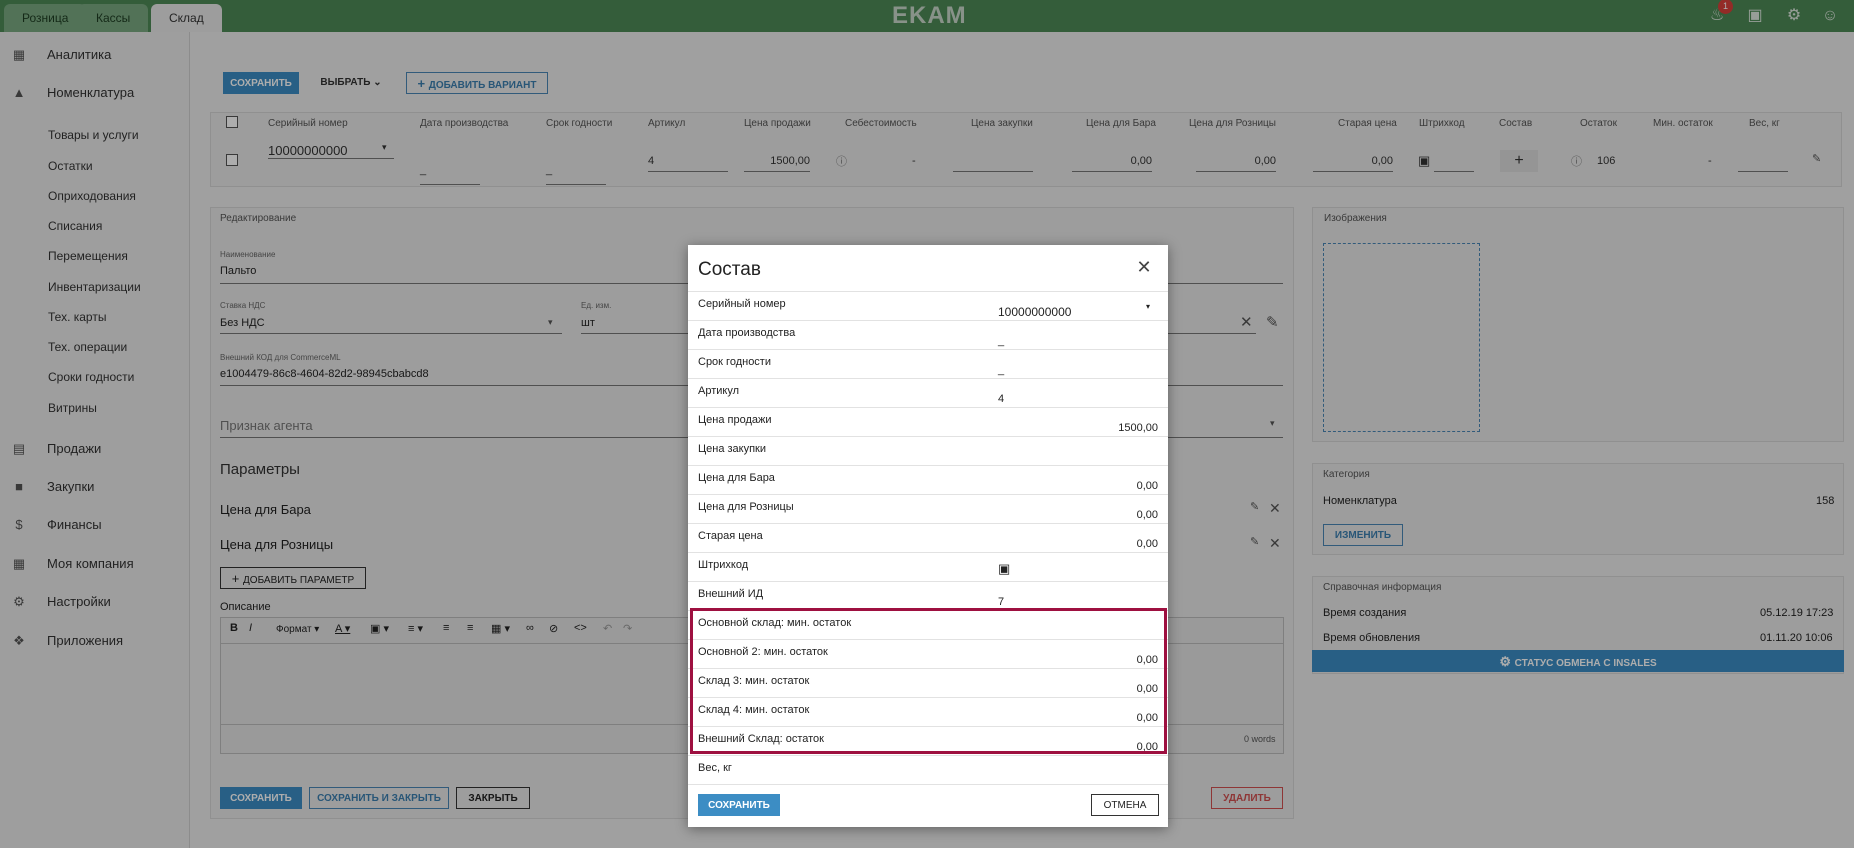 Image resolution: width=1854 pixels, height=848 pixels. What do you see at coordinates (928, 422) in the screenshot?
I see `modal-row-sale-price: Цена продажи 1500,00` at bounding box center [928, 422].